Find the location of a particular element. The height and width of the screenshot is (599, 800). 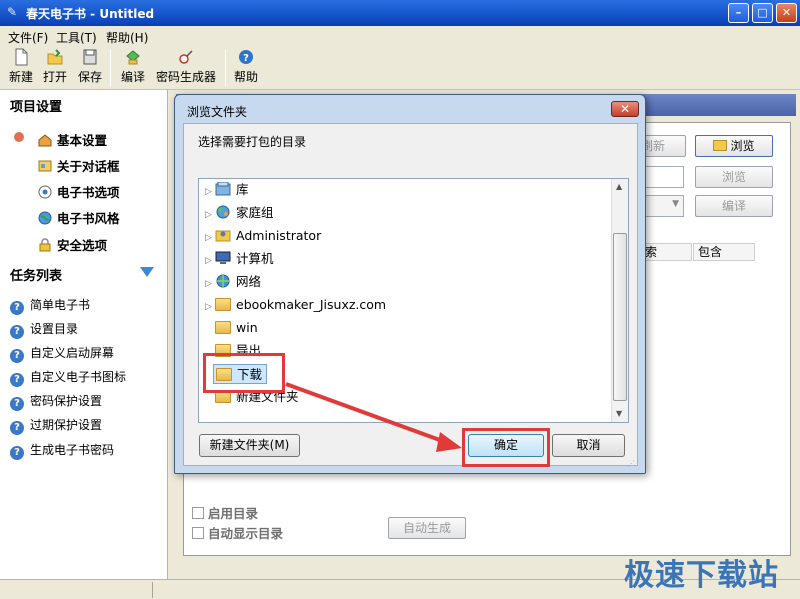

tree-item-download: 下载 is located at coordinates (240, 374).